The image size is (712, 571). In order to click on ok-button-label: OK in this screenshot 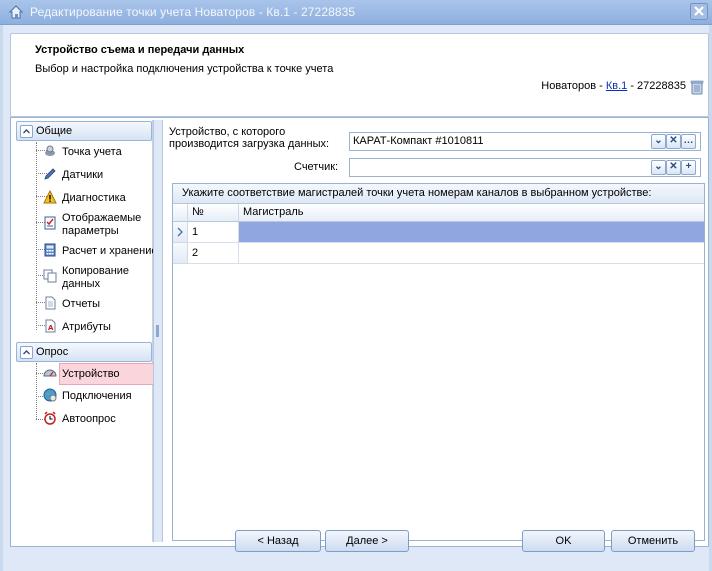, I will do `click(563, 541)`.